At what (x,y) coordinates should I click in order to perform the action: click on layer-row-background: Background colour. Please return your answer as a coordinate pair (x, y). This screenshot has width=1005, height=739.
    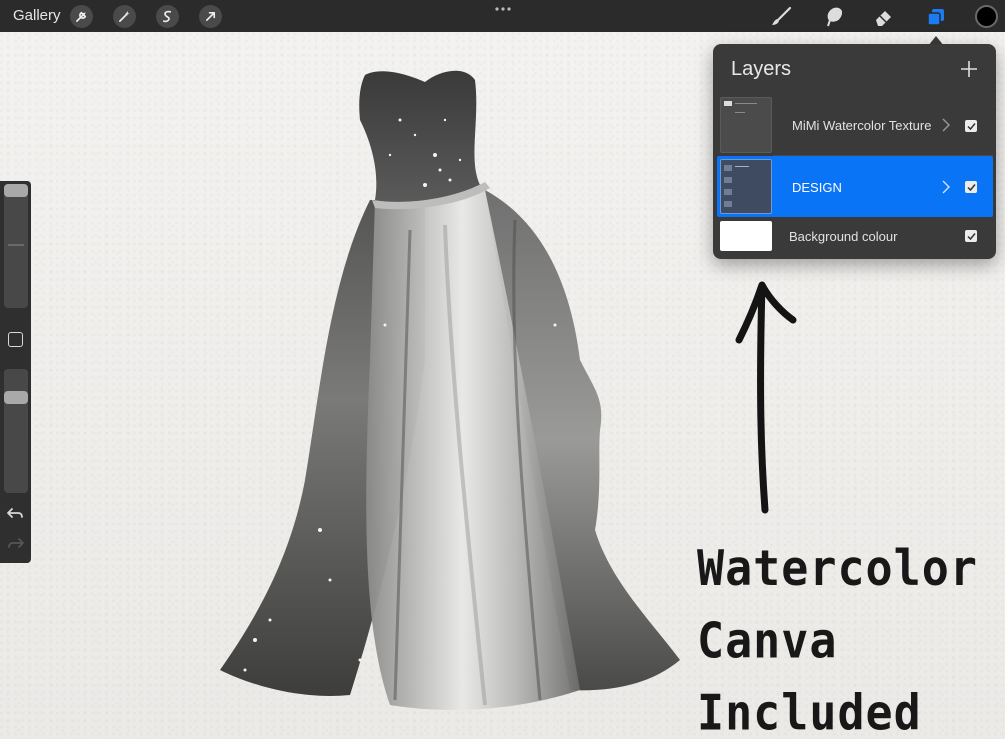
    Looking at the image, I should click on (855, 236).